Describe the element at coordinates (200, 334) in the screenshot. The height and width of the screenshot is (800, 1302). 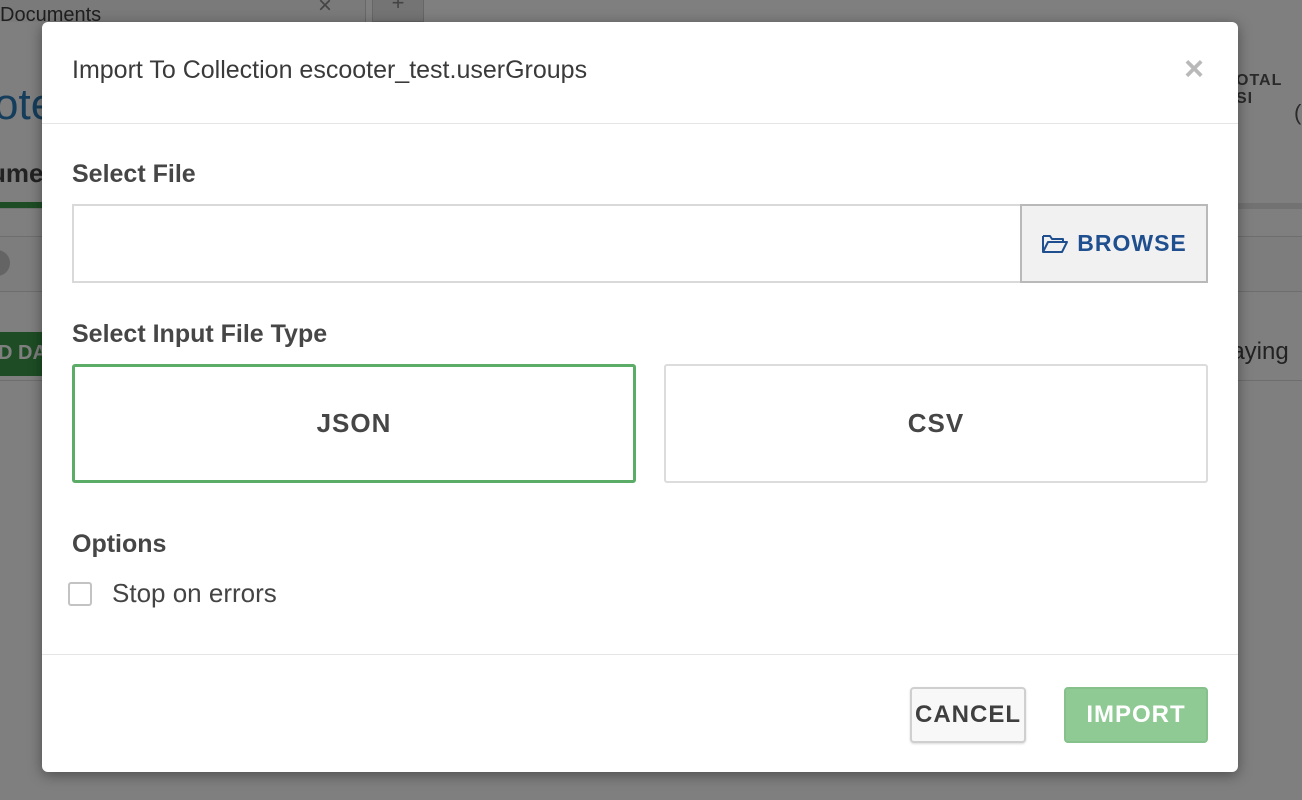
I see `file-type-label: Select Input File Type` at that location.